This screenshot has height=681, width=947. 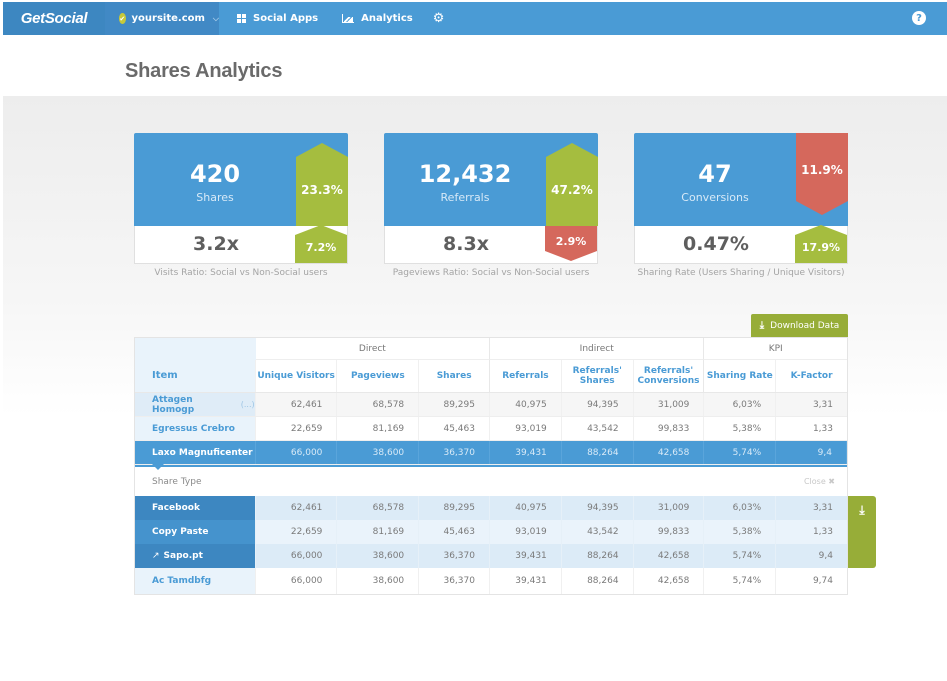 I want to click on item-group-spacer, so click(x=195, y=349).